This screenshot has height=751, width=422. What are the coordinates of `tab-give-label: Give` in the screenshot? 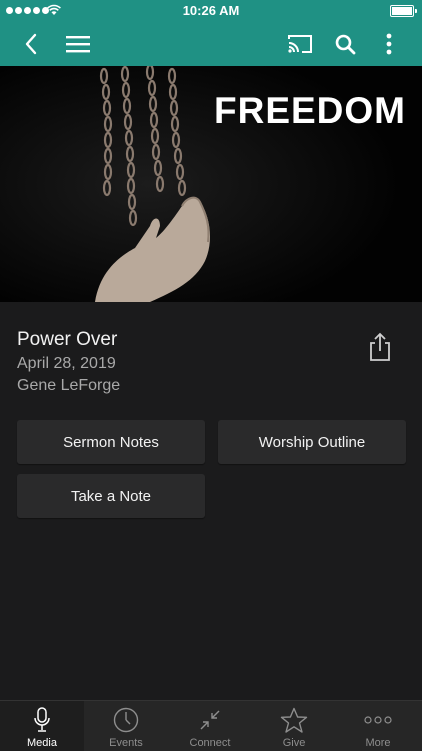 It's located at (294, 743).